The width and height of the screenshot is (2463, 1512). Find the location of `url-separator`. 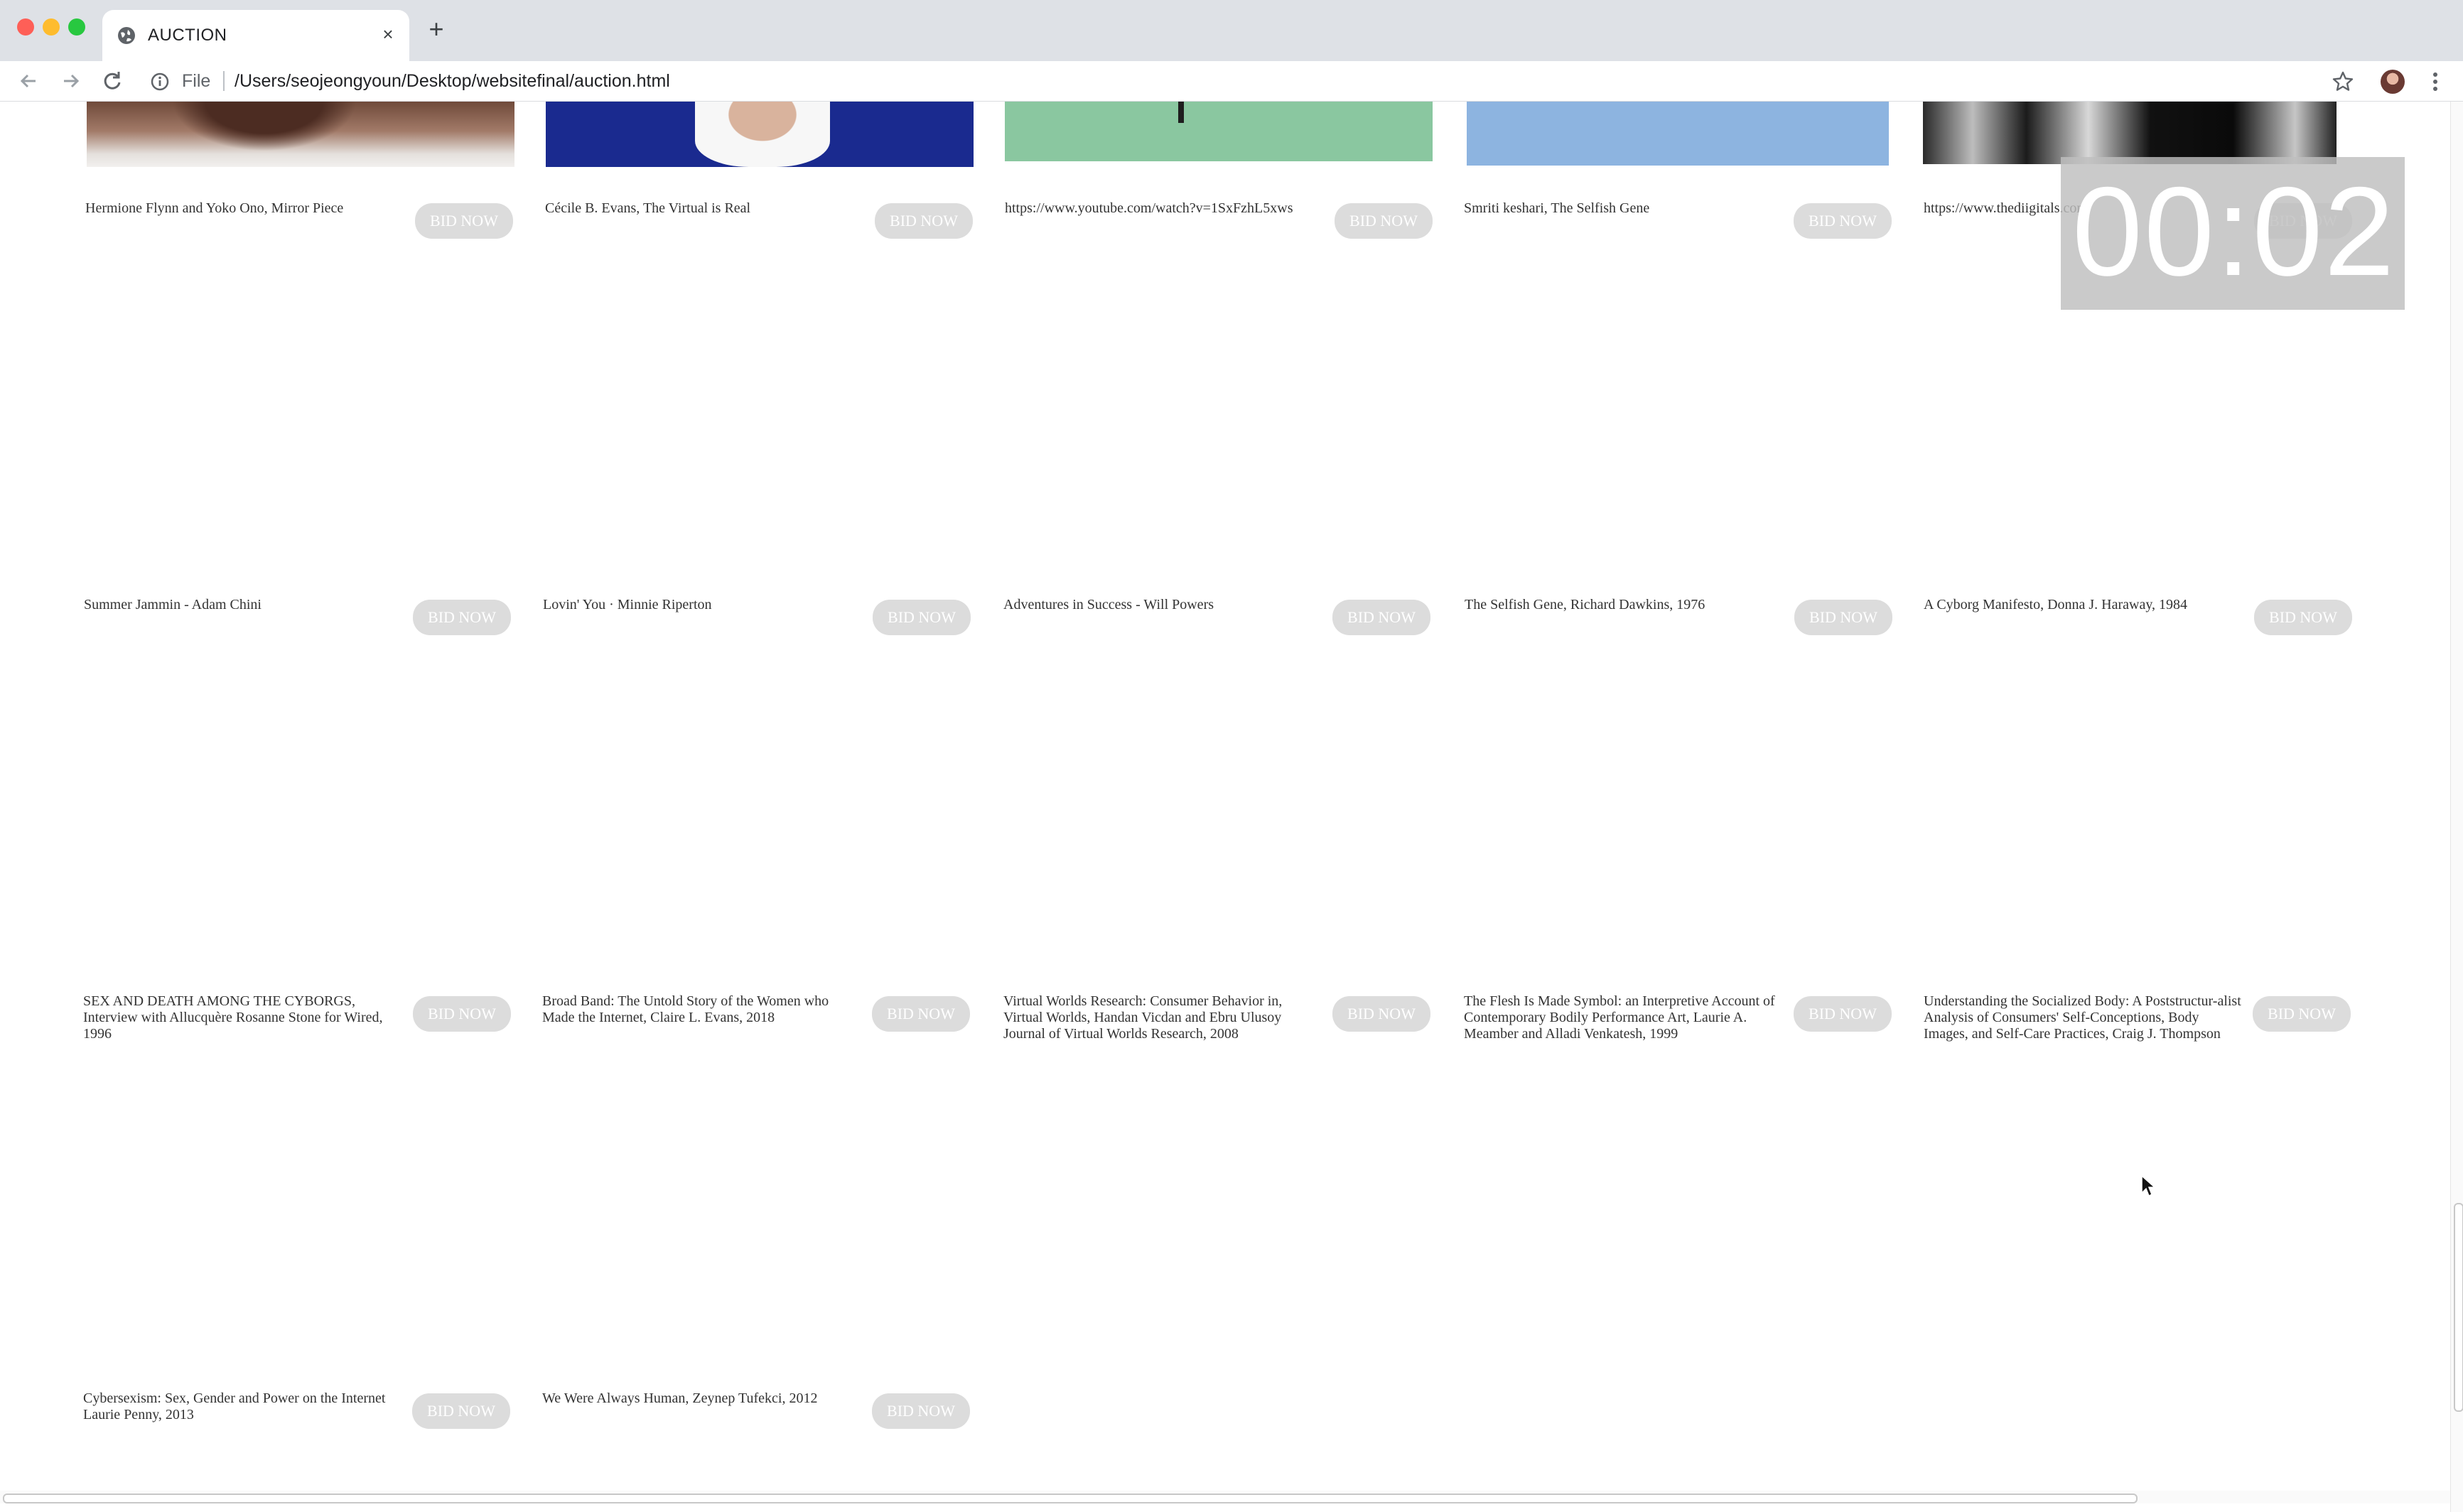

url-separator is located at coordinates (224, 81).